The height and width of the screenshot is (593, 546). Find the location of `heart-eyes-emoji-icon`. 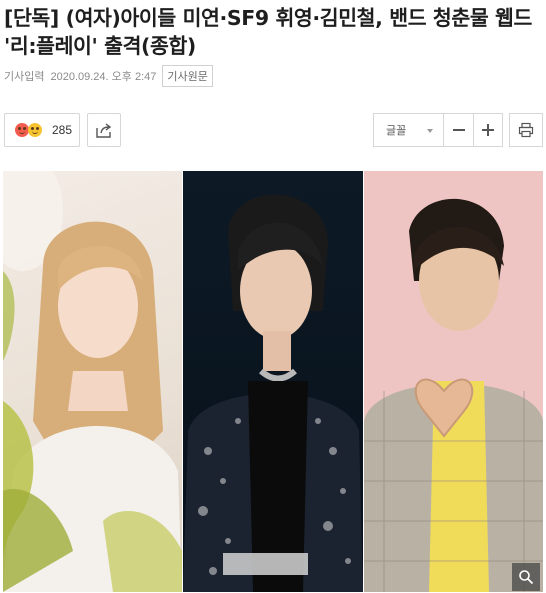

heart-eyes-emoji-icon is located at coordinates (22, 130).